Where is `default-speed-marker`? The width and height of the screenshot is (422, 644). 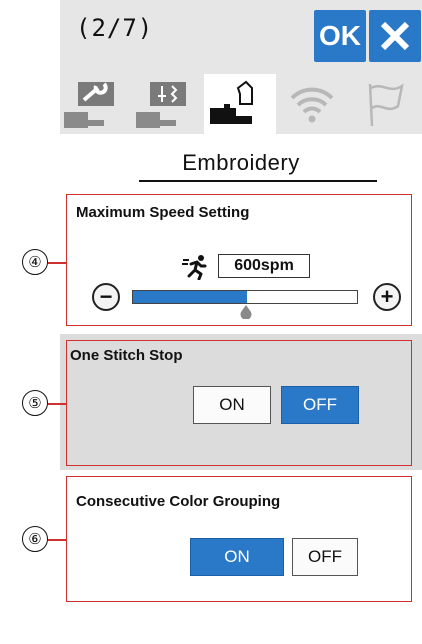
default-speed-marker is located at coordinates (246, 312).